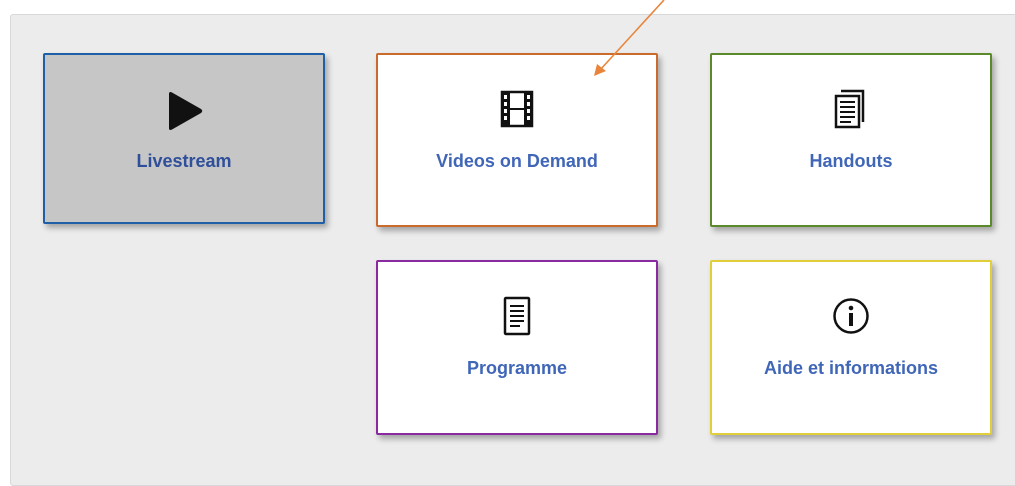 Image resolution: width=1015 pixels, height=486 pixels. What do you see at coordinates (184, 138) in the screenshot?
I see `tile-livestream: Livestream` at bounding box center [184, 138].